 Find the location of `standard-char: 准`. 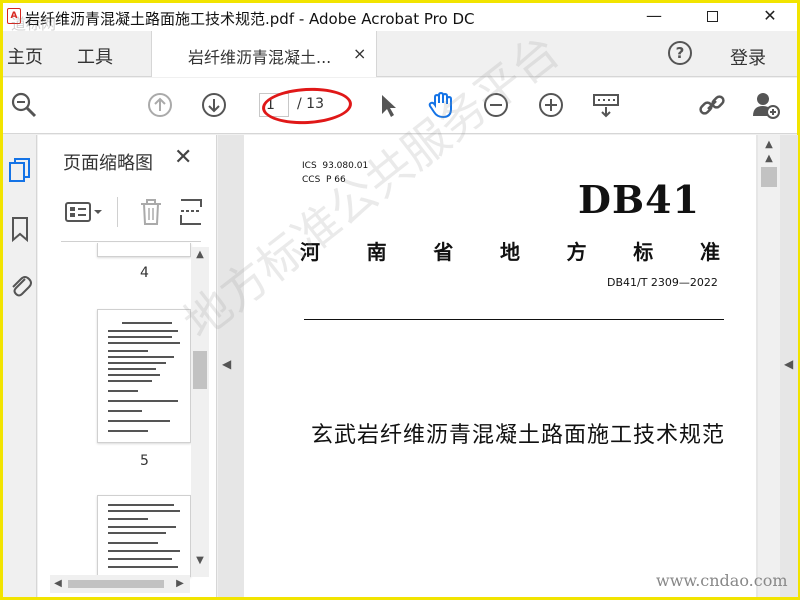

standard-char: 准 is located at coordinates (709, 252).